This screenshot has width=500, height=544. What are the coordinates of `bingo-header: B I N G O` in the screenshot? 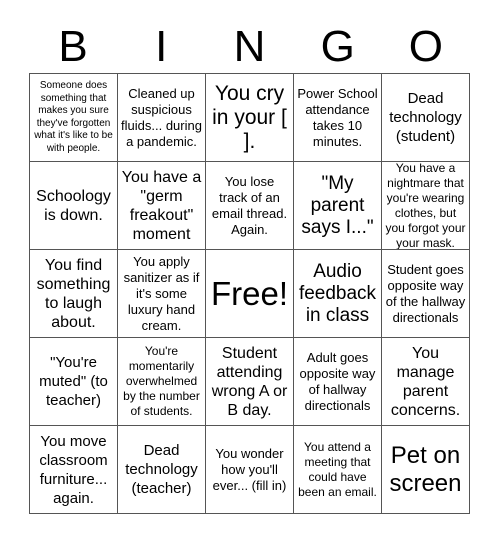 It's located at (249, 47).